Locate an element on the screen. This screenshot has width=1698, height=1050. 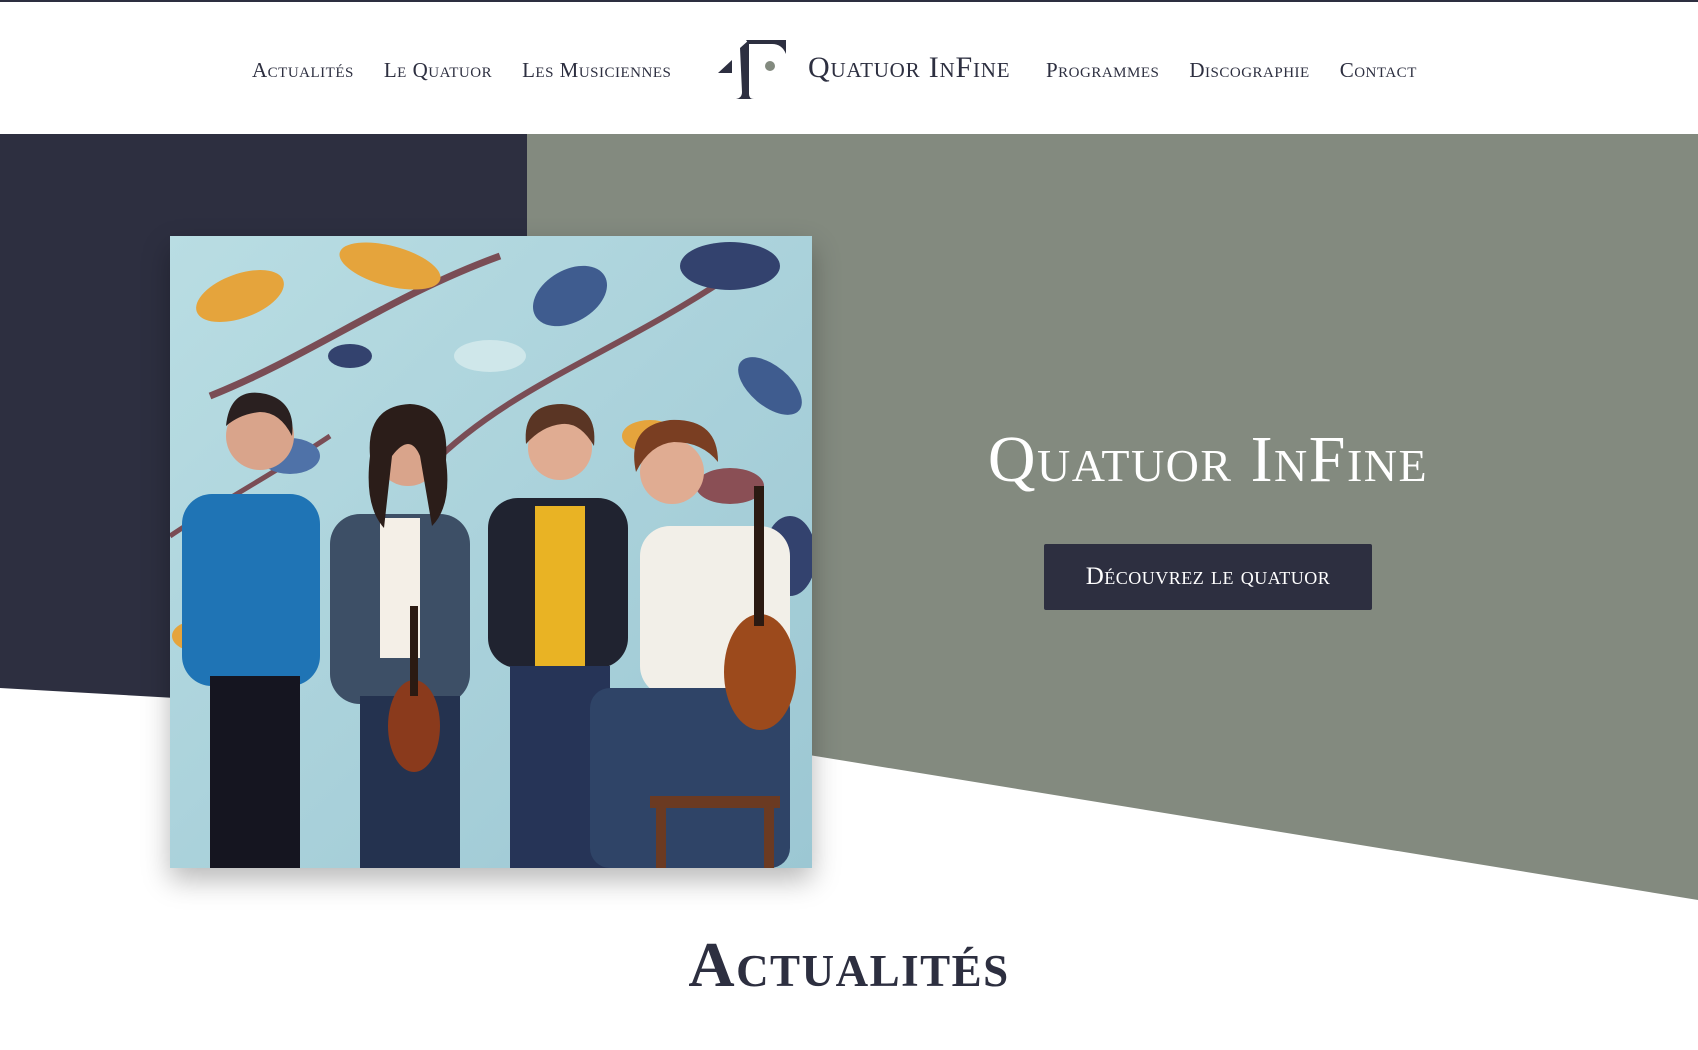
site-logo: Quatuor InFine is located at coordinates (864, 68).